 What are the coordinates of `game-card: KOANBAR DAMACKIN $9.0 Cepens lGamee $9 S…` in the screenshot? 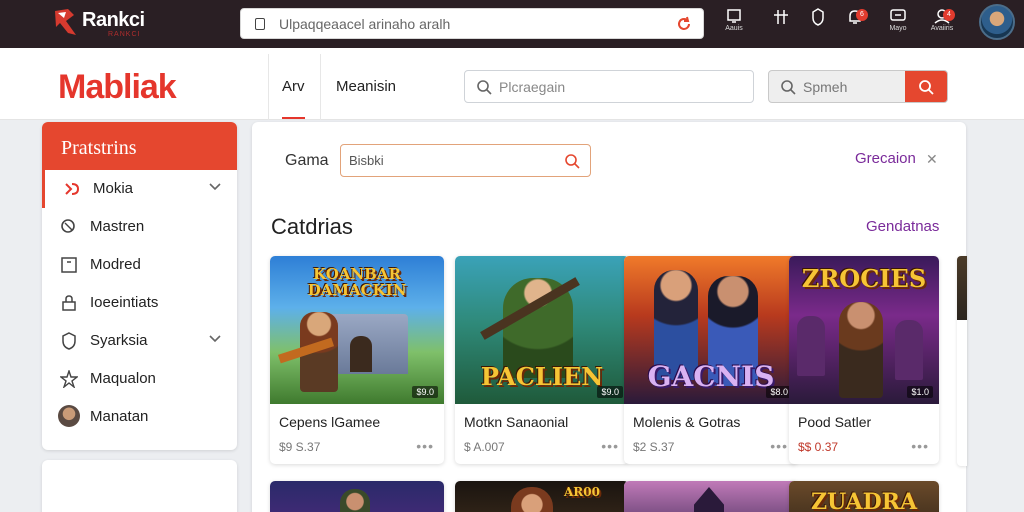 It's located at (357, 360).